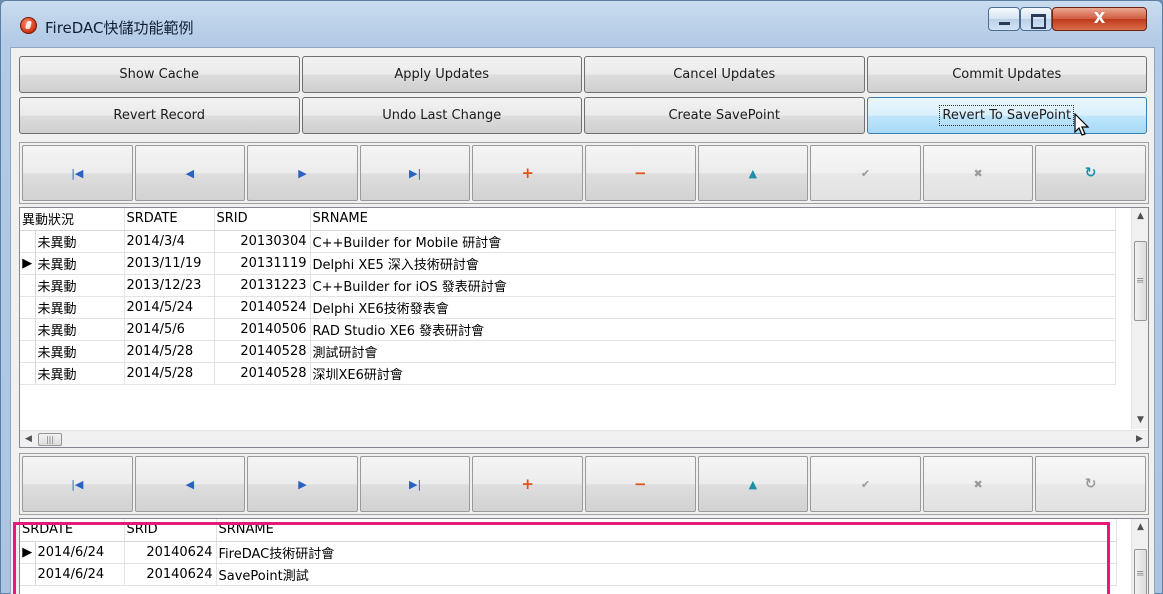 This screenshot has height=594, width=1163. What do you see at coordinates (262, 219) in the screenshot?
I see `grid1-col-srid: SRID` at bounding box center [262, 219].